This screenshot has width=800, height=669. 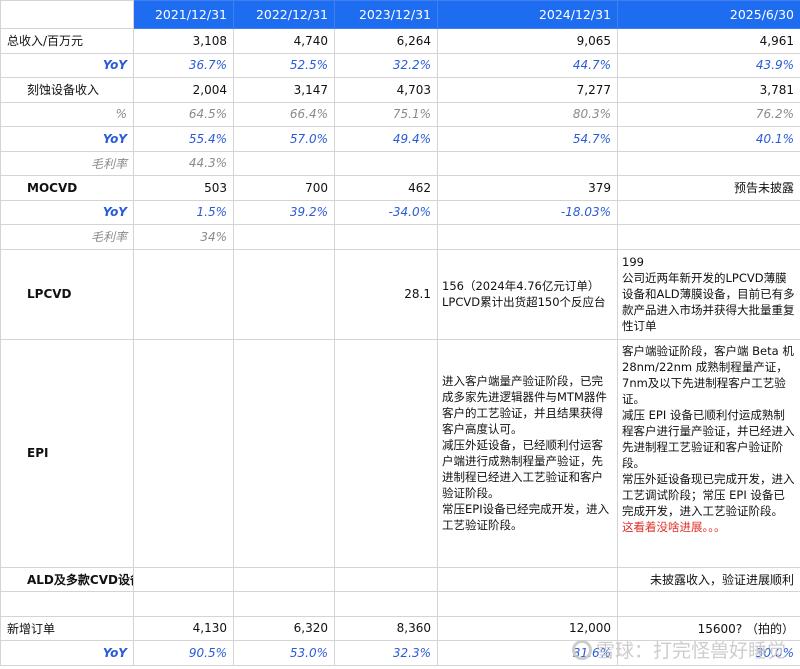 I want to click on row-label: MOCVD, so click(x=67, y=188).